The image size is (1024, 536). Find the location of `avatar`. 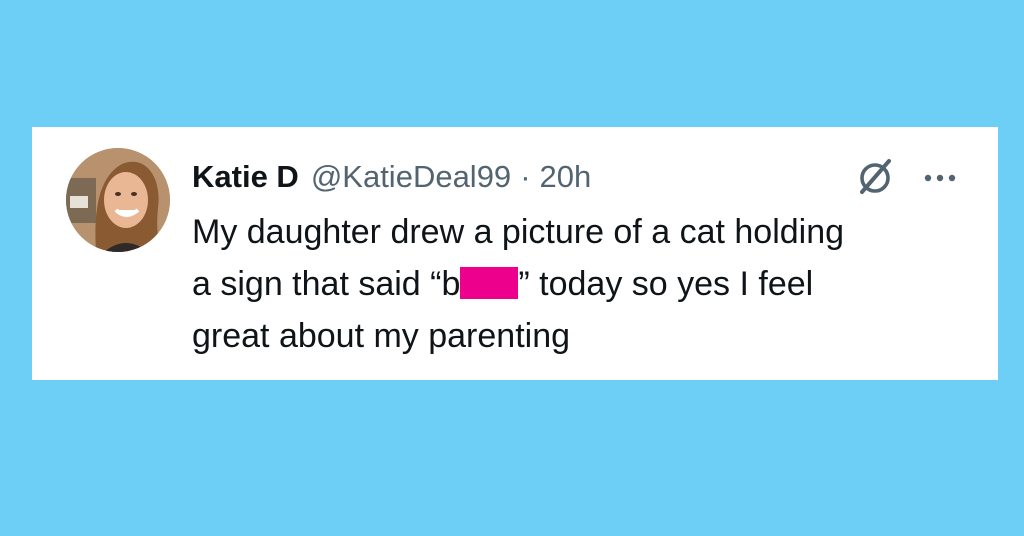

avatar is located at coordinates (118, 200).